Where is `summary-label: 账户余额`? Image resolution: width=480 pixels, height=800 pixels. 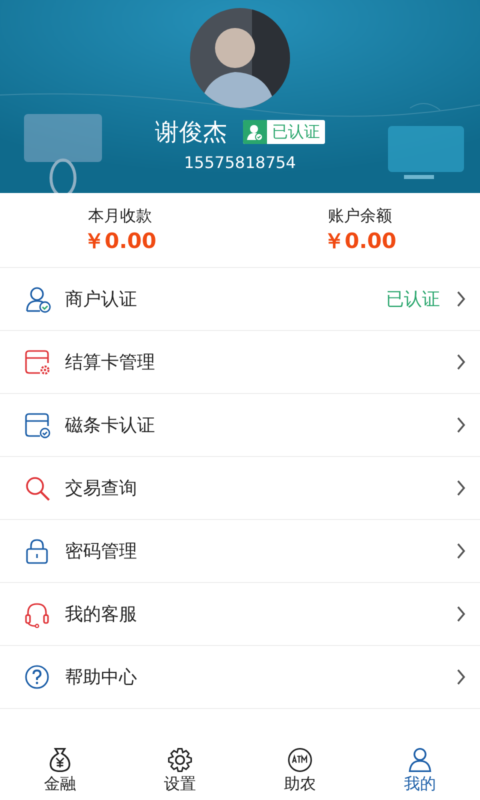
summary-label: 账户余额 is located at coordinates (360, 216).